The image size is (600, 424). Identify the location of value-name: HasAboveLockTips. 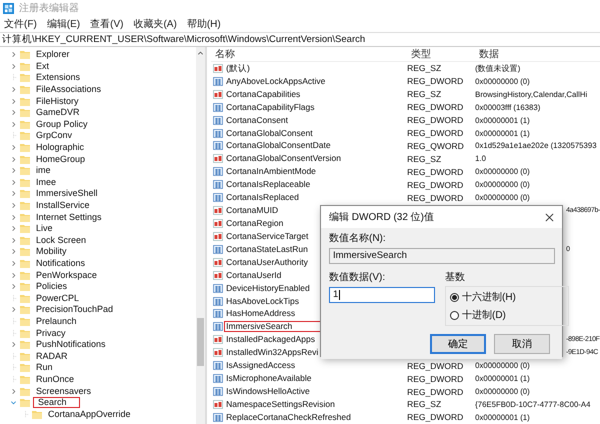
(263, 301).